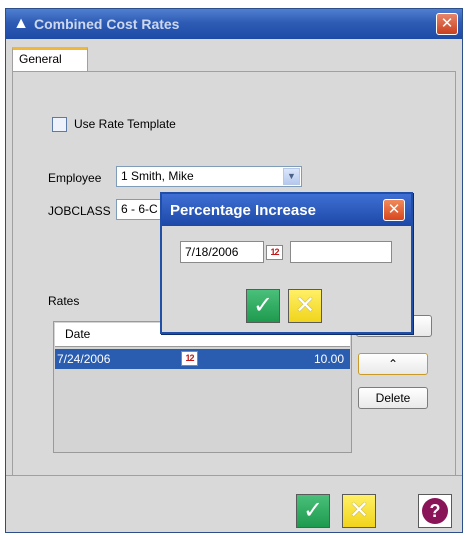 This screenshot has height=540, width=465. I want to click on chevron-down-icon: ▼, so click(291, 176).